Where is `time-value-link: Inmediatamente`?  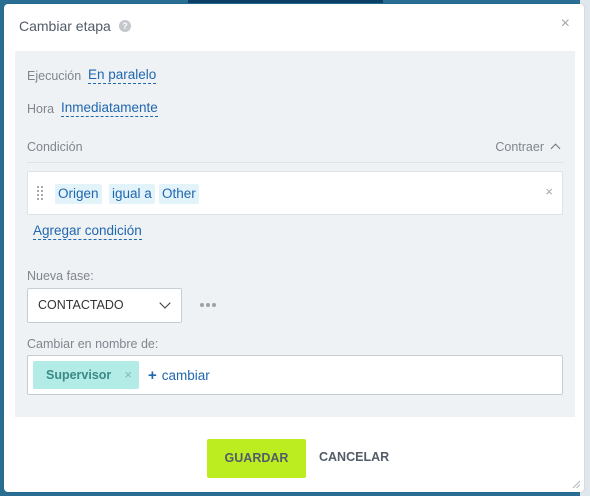
time-value-link: Inmediatamente is located at coordinates (109, 108).